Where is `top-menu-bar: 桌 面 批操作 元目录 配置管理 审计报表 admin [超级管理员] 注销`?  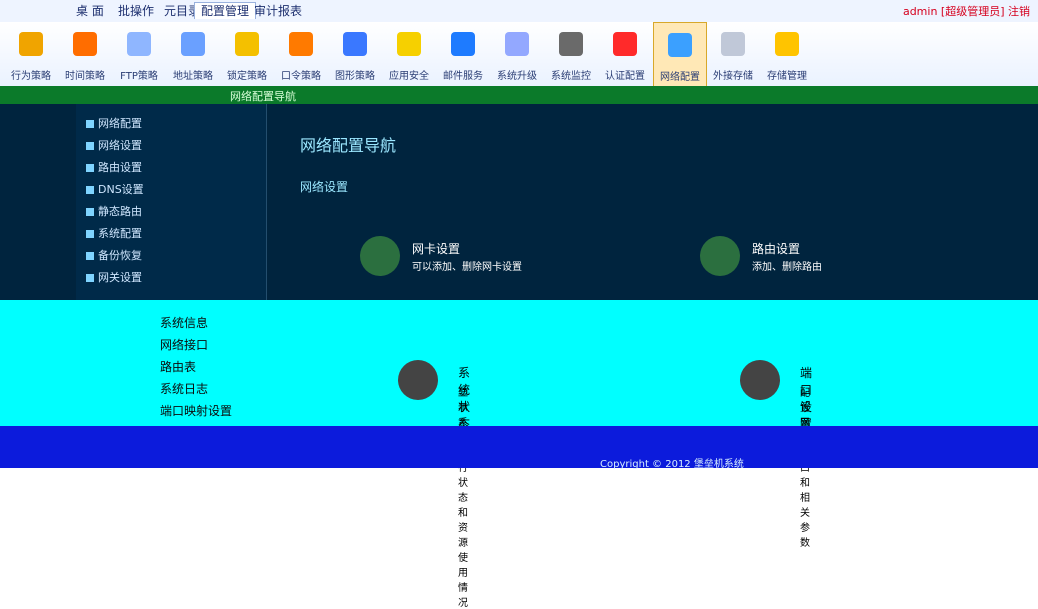
top-menu-bar: 桌 面 批操作 元目录 配置管理 审计报表 admin [超级管理员] 注销 is located at coordinates (519, 11).